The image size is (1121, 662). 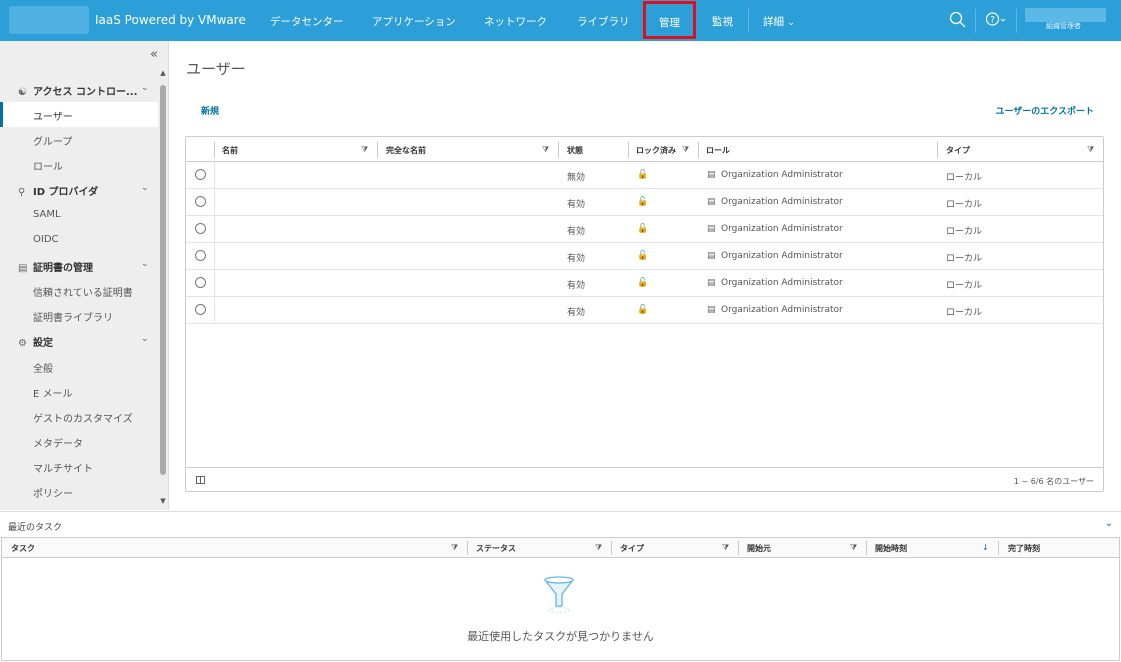 What do you see at coordinates (644, 175) in the screenshot?
I see `table-row: 無効 🔓 ▤ Organization Administrator ローカル` at bounding box center [644, 175].